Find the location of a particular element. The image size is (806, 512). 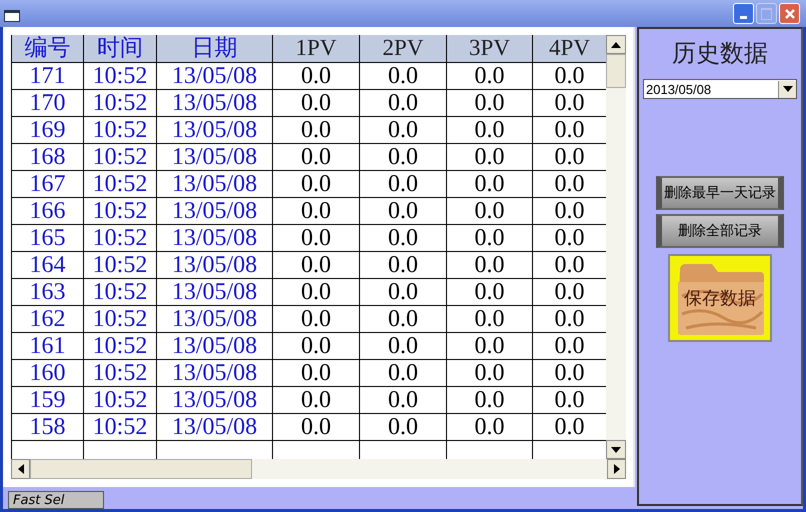

column-header: 3PV is located at coordinates (489, 48).